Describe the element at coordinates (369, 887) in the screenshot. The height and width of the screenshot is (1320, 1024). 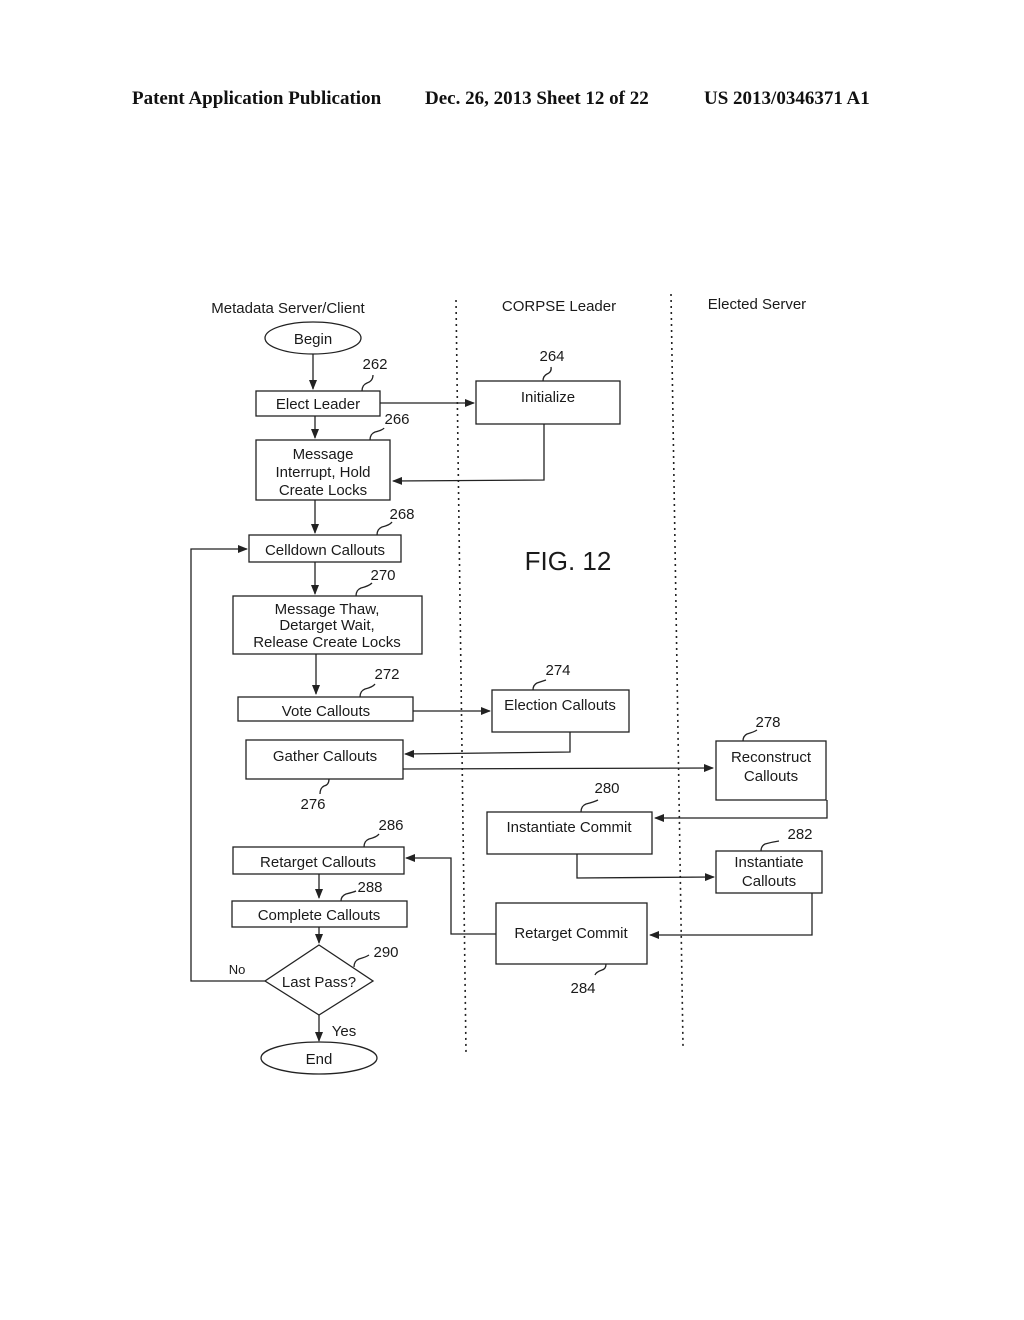
I see `ref-288: 288` at that location.